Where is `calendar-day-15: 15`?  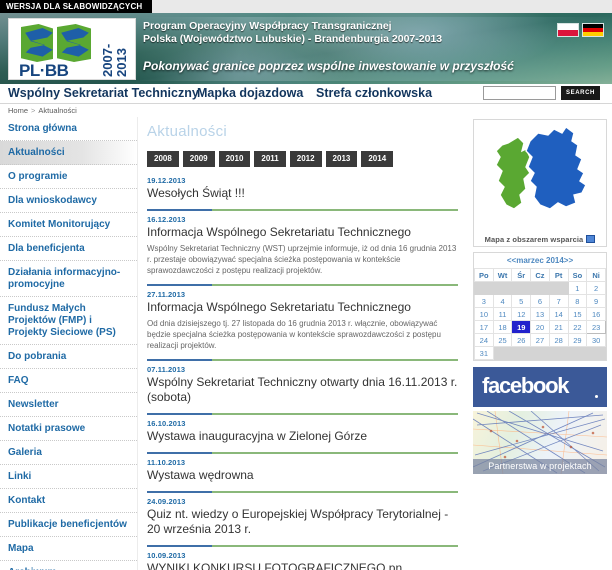 calendar-day-15: 15 is located at coordinates (577, 314).